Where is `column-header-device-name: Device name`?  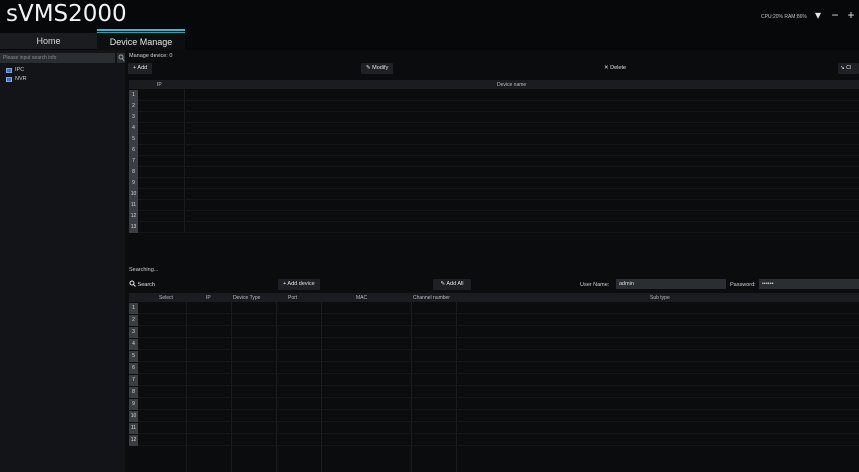
column-header-device-name: Device name is located at coordinates (512, 85).